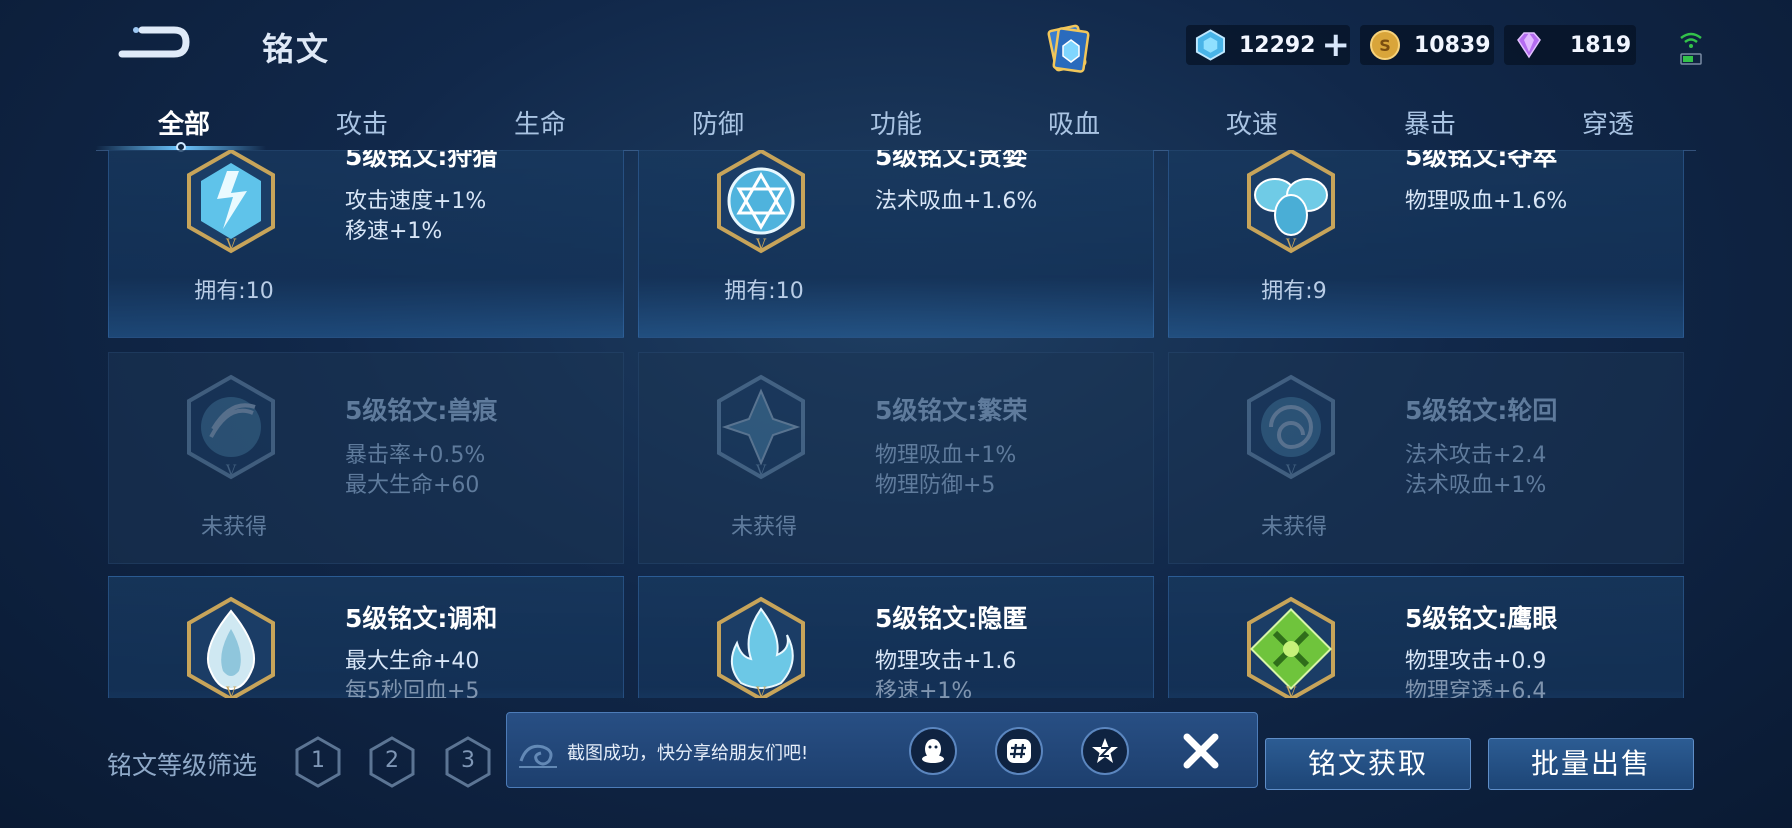 The width and height of the screenshot is (1792, 828). Describe the element at coordinates (1486, 201) in the screenshot. I see `rune-attr: 物理吸血+1.6%` at that location.